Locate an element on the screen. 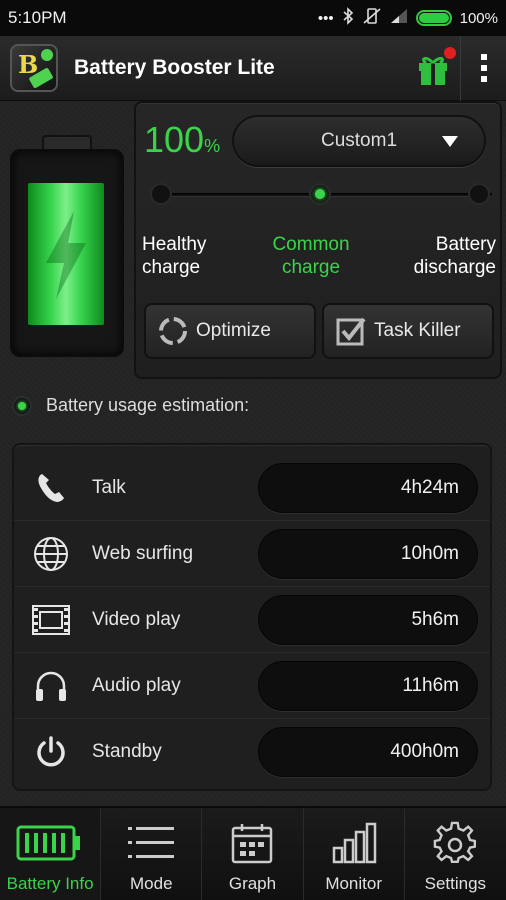 This screenshot has height=900, width=506. optimize-label: Optimize is located at coordinates (233, 330).